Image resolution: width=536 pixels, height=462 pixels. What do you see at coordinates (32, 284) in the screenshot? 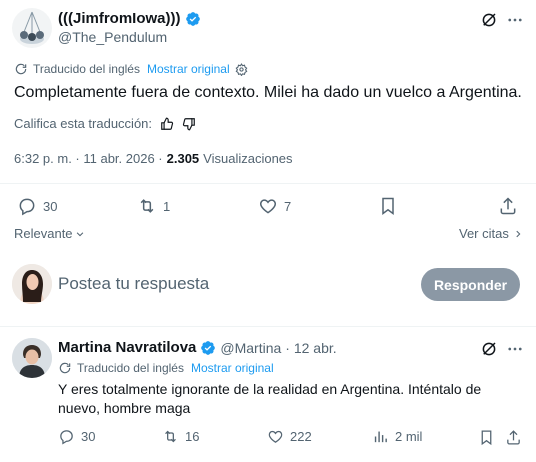
I see `composer-avatar` at bounding box center [32, 284].